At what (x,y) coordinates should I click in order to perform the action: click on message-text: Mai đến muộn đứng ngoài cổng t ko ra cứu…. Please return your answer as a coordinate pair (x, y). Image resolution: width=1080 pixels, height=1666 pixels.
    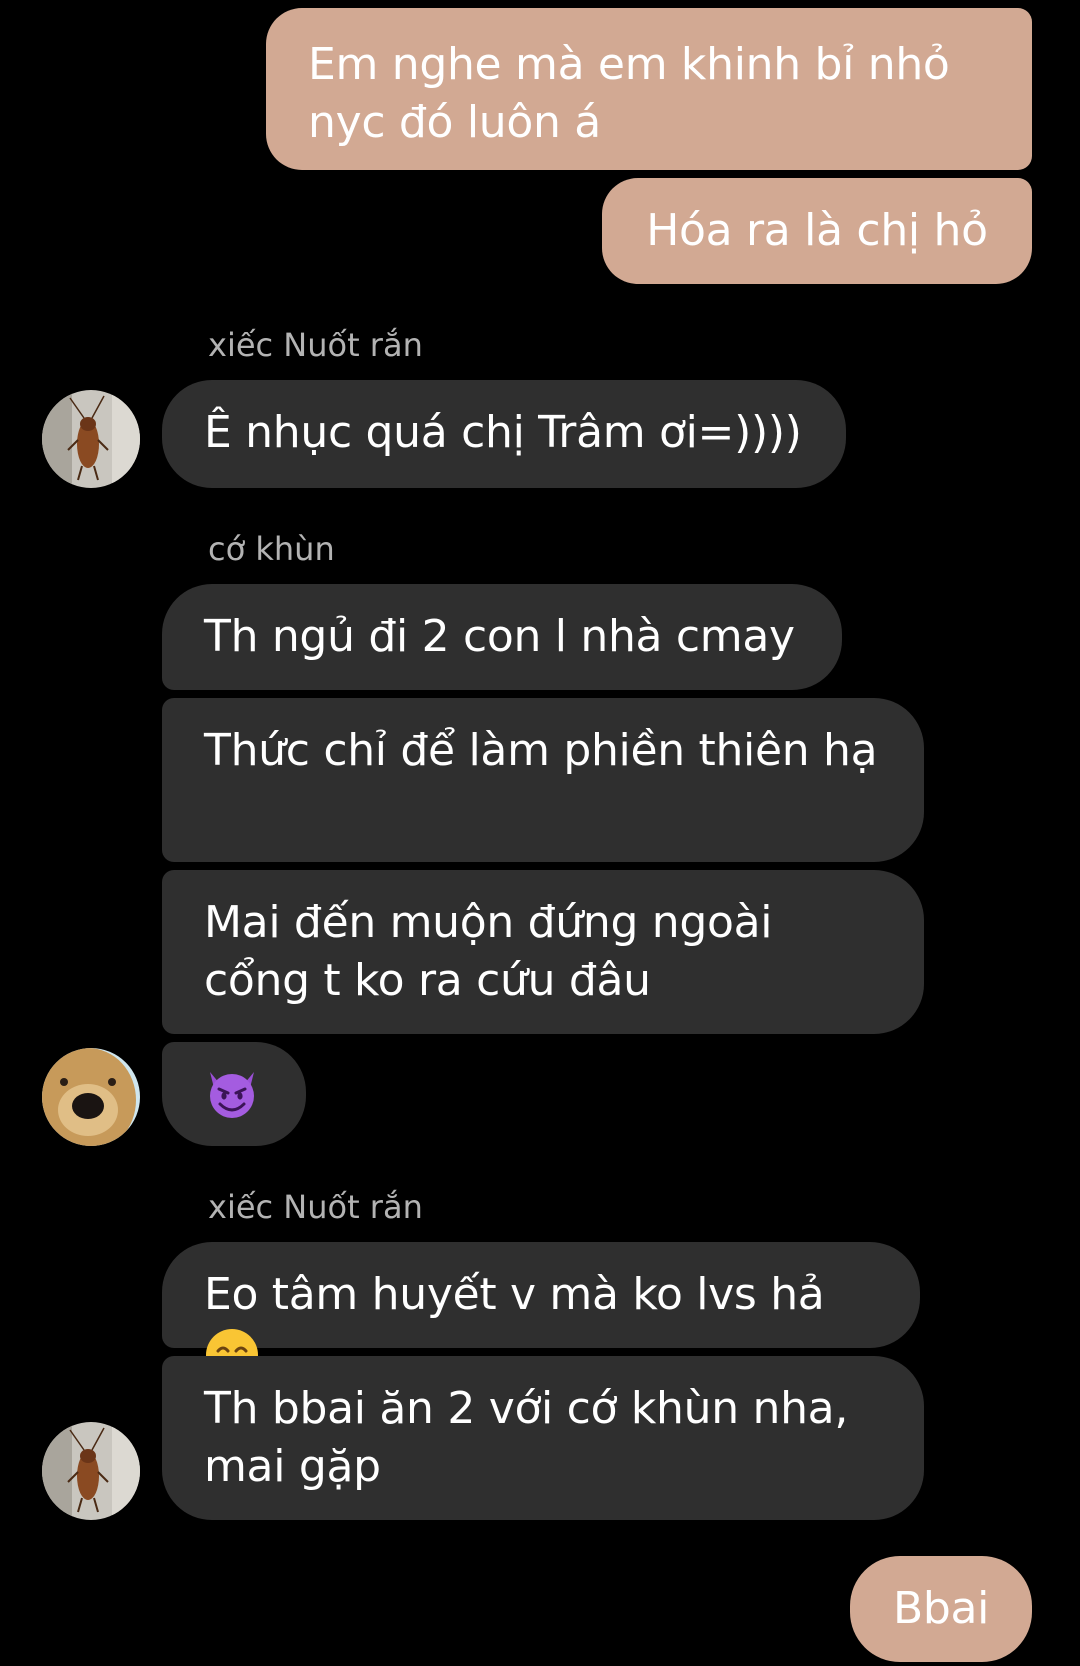
    Looking at the image, I should click on (488, 951).